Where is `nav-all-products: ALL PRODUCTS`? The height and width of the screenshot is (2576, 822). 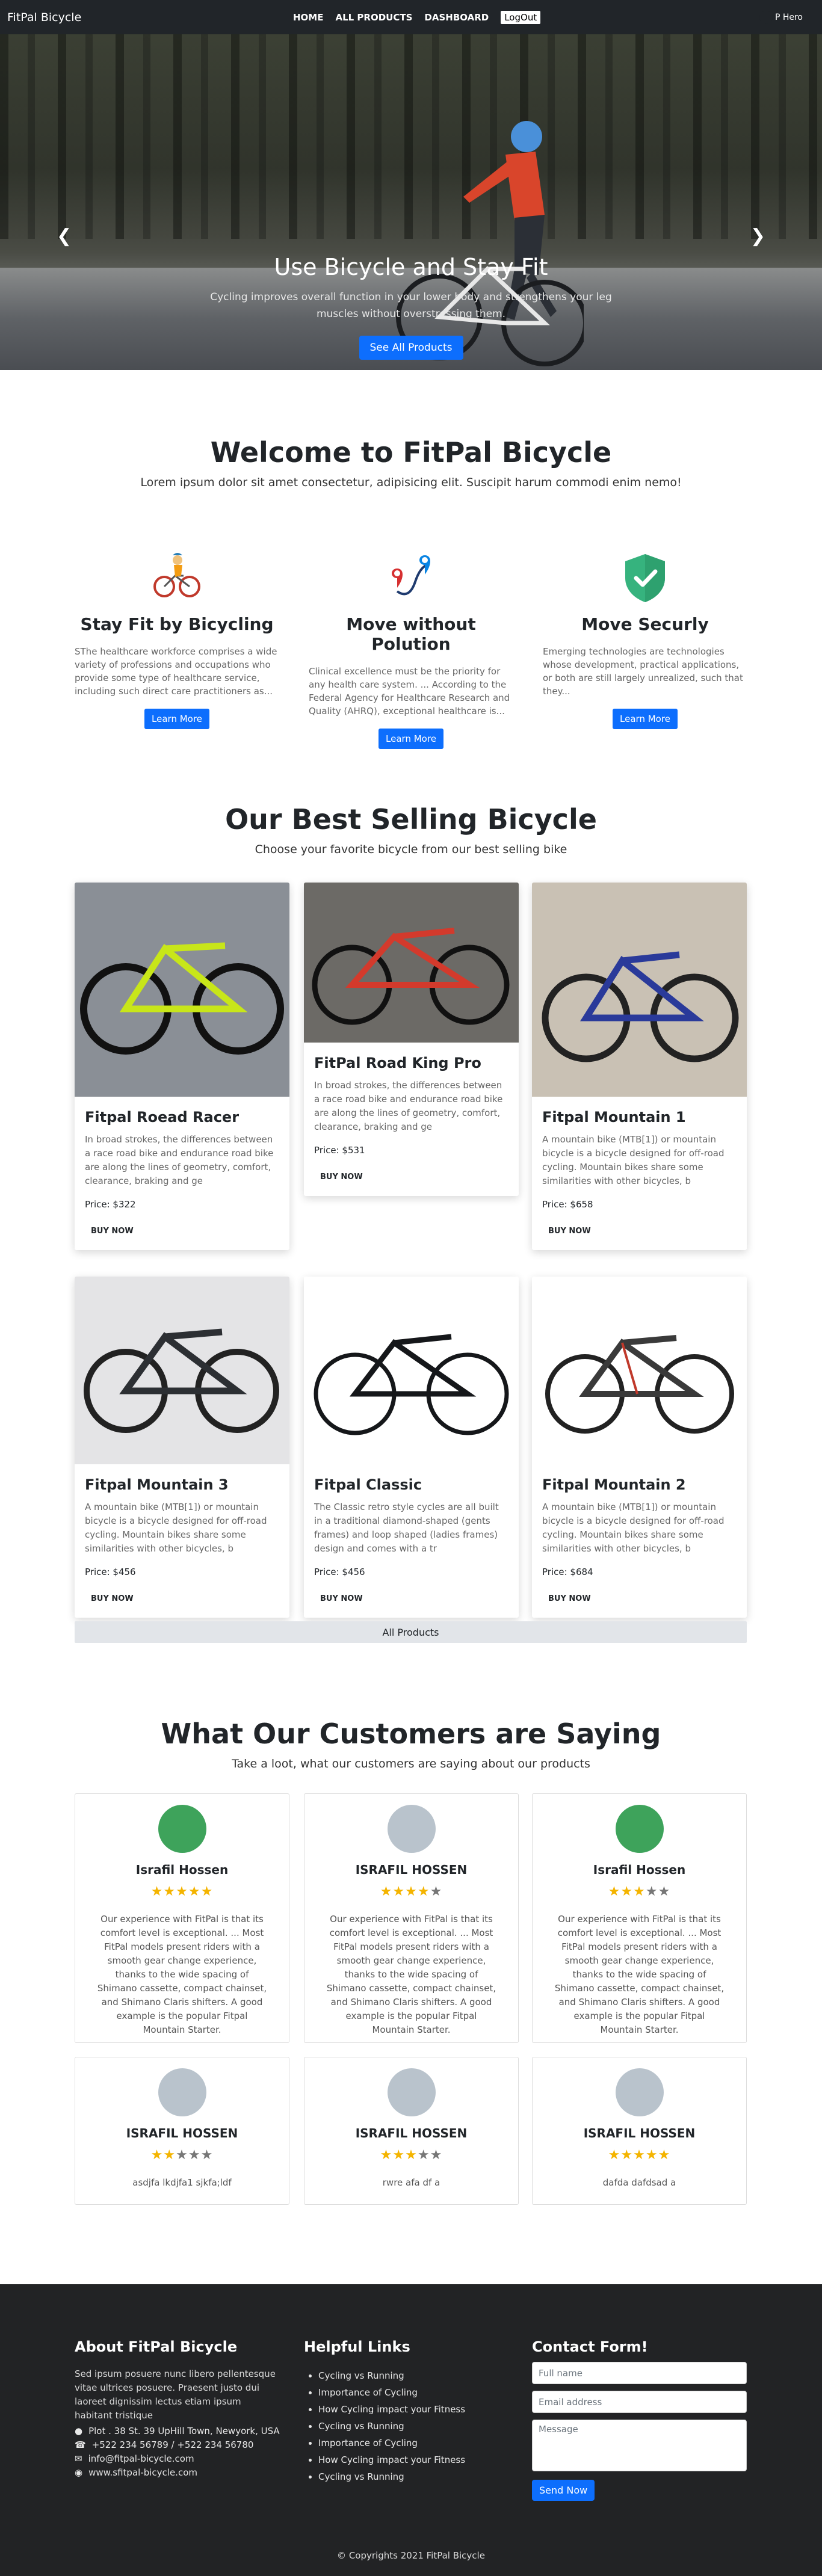 nav-all-products: ALL PRODUCTS is located at coordinates (373, 17).